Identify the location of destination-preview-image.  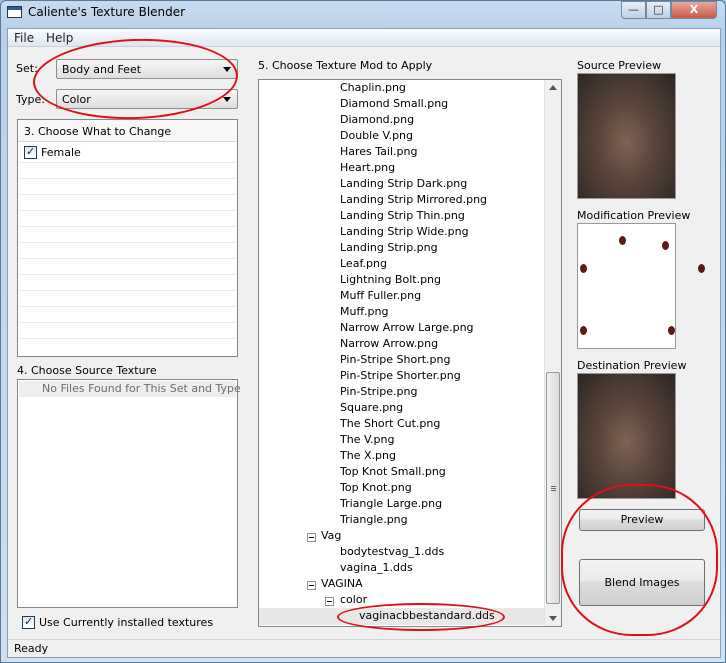
(626, 436).